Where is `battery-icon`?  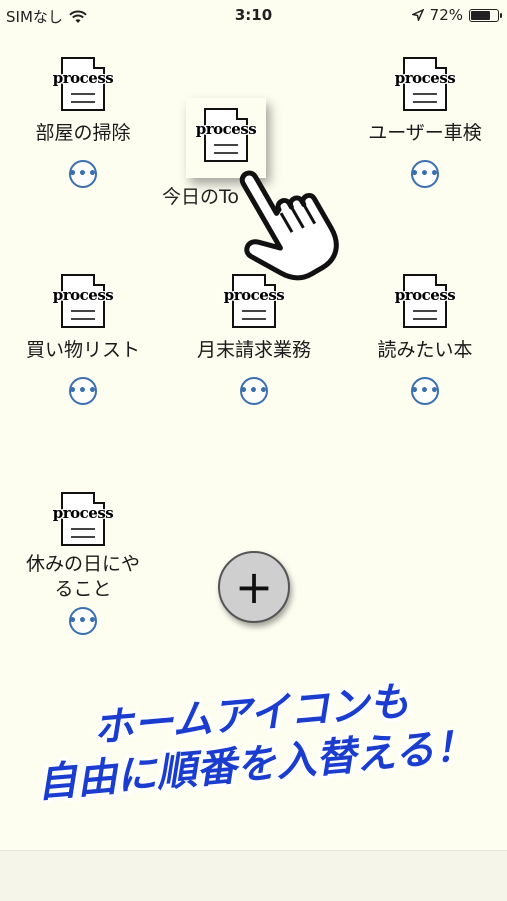 battery-icon is located at coordinates (485, 15).